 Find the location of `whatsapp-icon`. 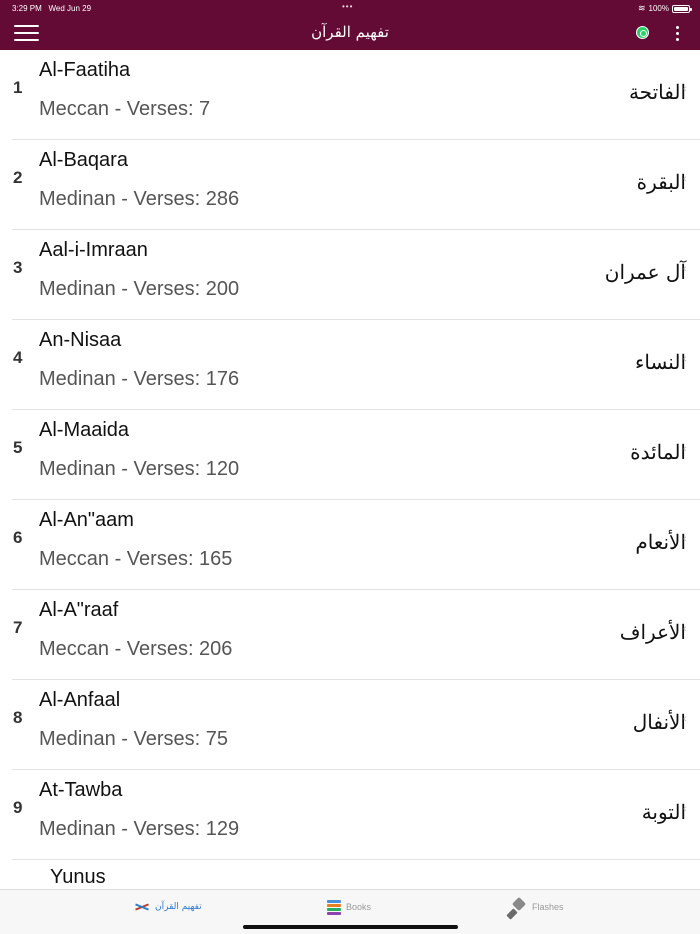

whatsapp-icon is located at coordinates (642, 32).